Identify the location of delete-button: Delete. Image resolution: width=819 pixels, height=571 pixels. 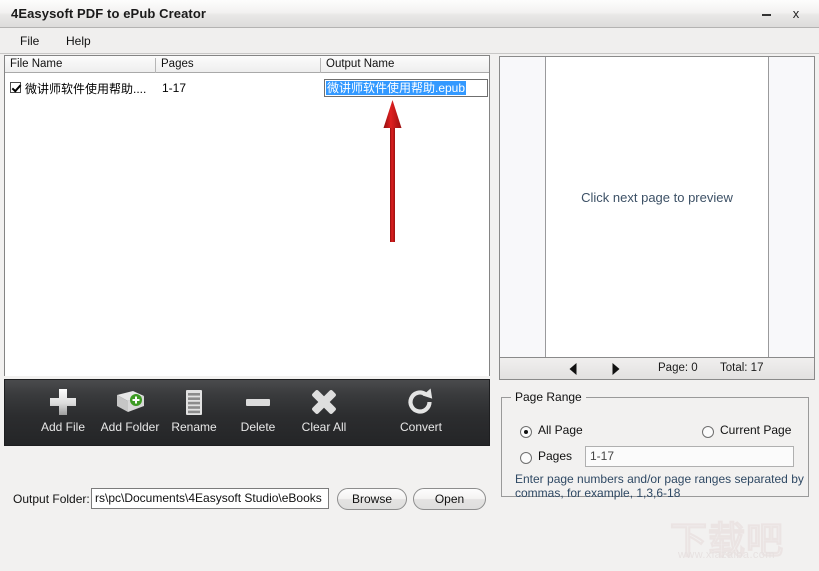
(258, 413).